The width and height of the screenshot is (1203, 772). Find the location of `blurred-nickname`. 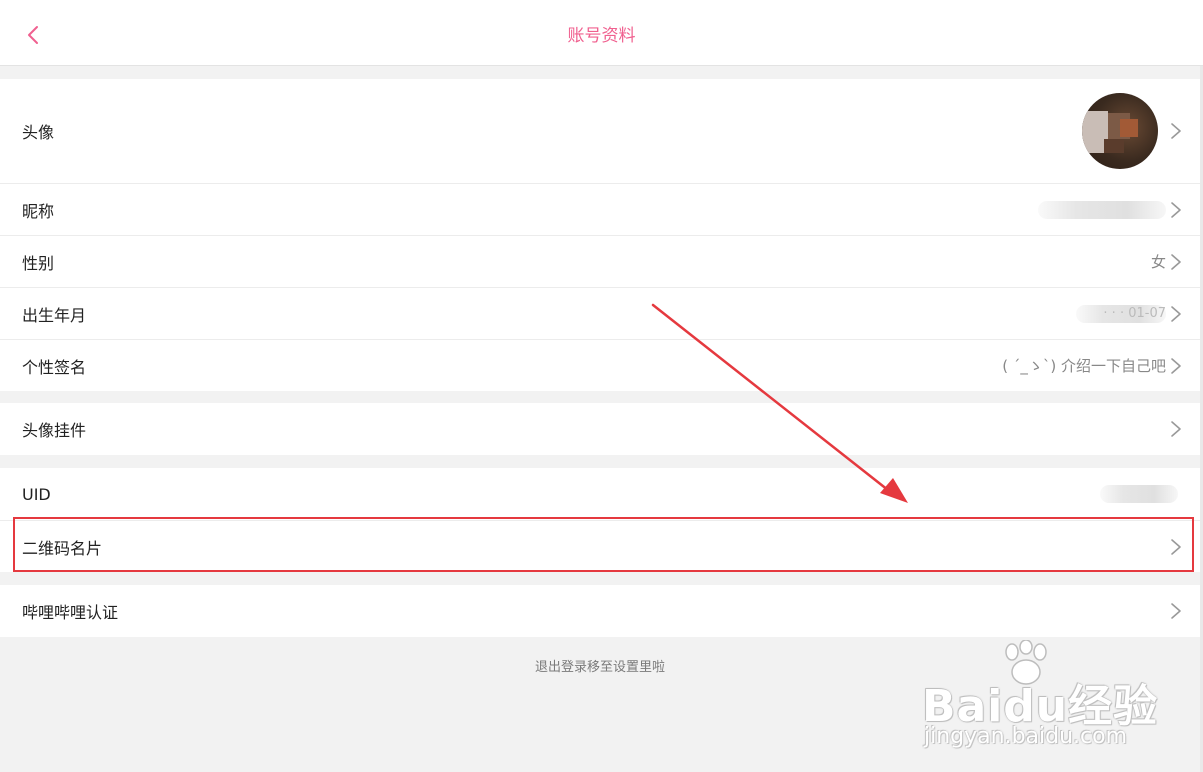

blurred-nickname is located at coordinates (1102, 209).